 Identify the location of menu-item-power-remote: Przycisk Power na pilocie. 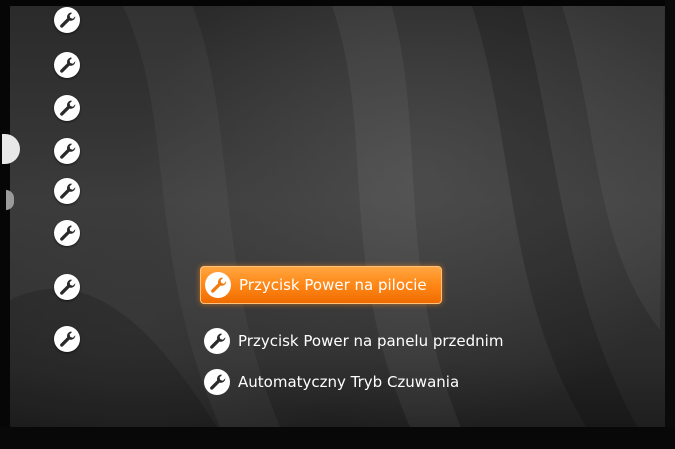
(321, 285).